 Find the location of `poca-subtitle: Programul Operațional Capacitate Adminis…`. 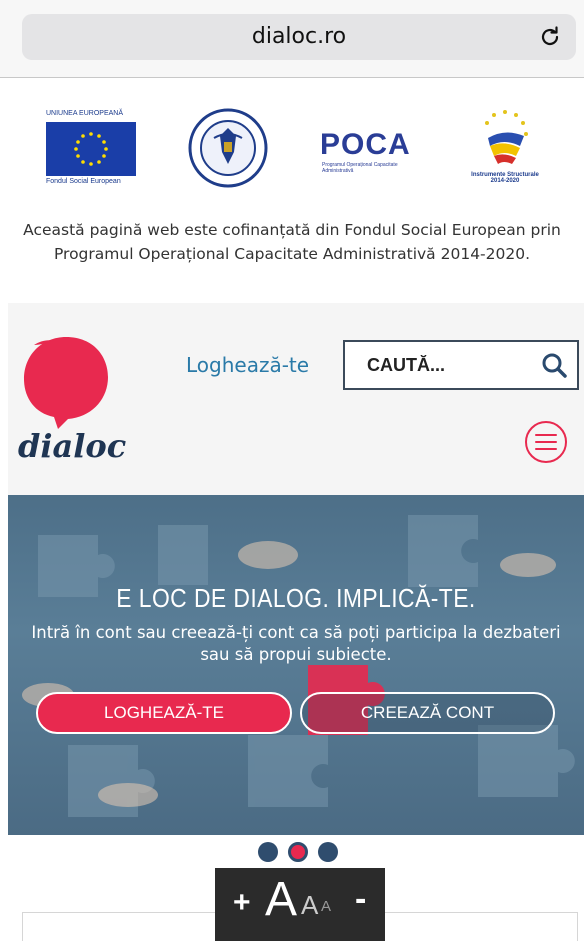

poca-subtitle: Programul Operațional Capacitate Adminis… is located at coordinates (360, 168).